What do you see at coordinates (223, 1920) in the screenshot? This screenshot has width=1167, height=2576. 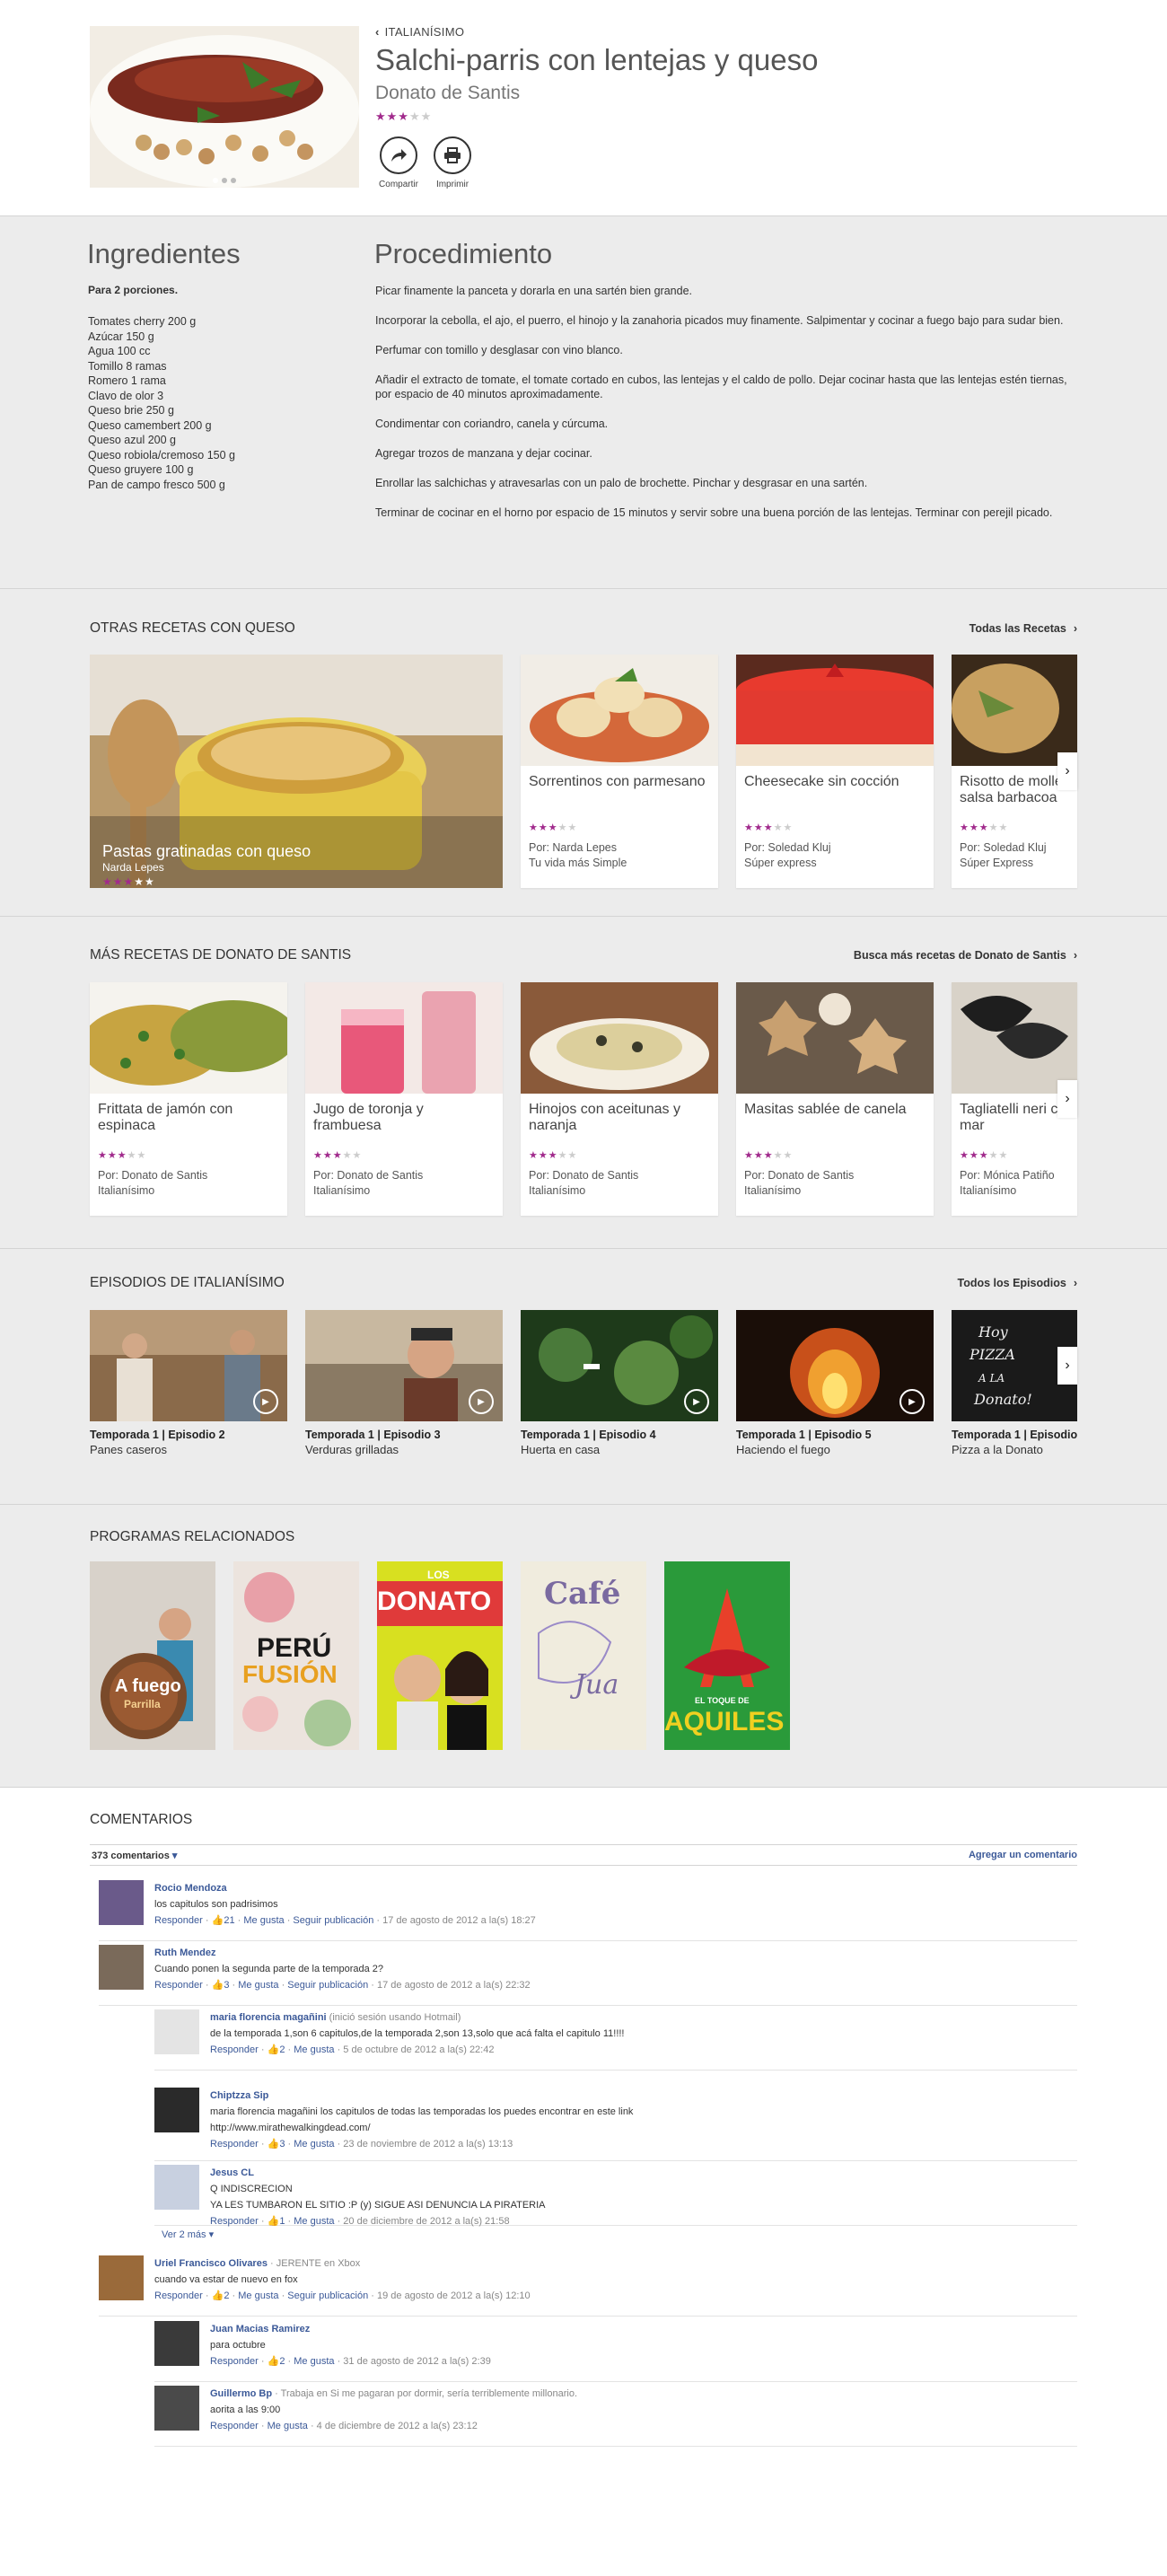 I see `like-count: 👍21` at bounding box center [223, 1920].